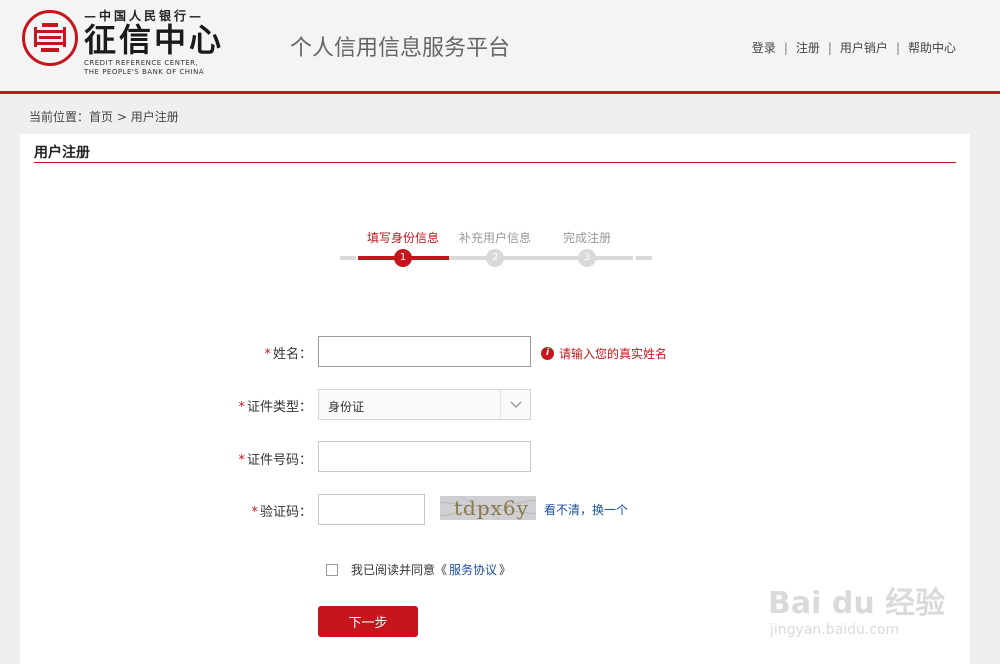 The image size is (1000, 664). I want to click on service-agreement-link: 服务协议, so click(473, 569).